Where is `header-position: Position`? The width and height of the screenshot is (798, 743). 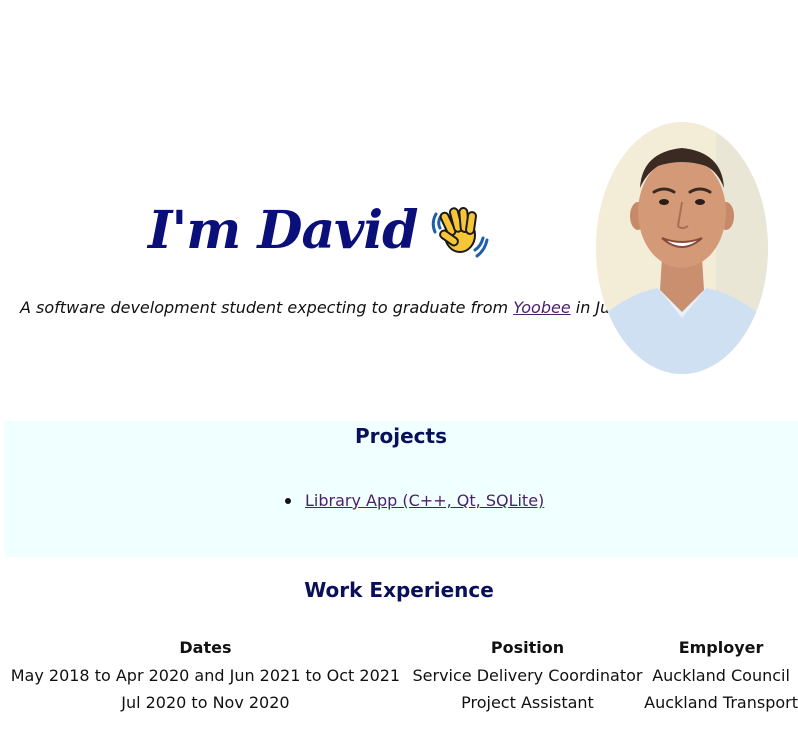 header-position: Position is located at coordinates (527, 647).